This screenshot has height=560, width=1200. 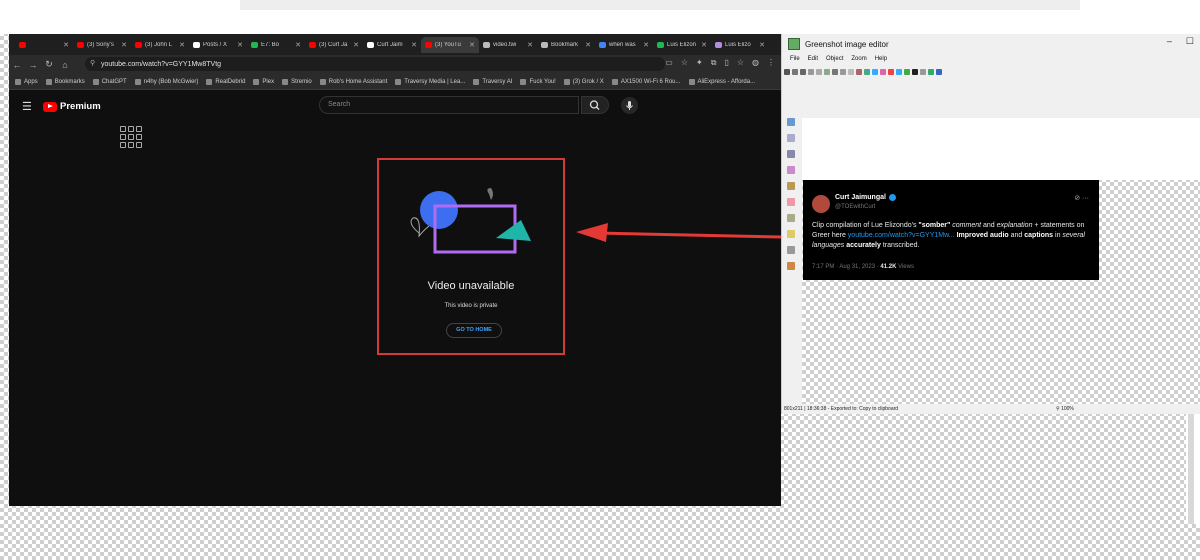 I want to click on tab-10: when was ✕, so click(x=624, y=45).